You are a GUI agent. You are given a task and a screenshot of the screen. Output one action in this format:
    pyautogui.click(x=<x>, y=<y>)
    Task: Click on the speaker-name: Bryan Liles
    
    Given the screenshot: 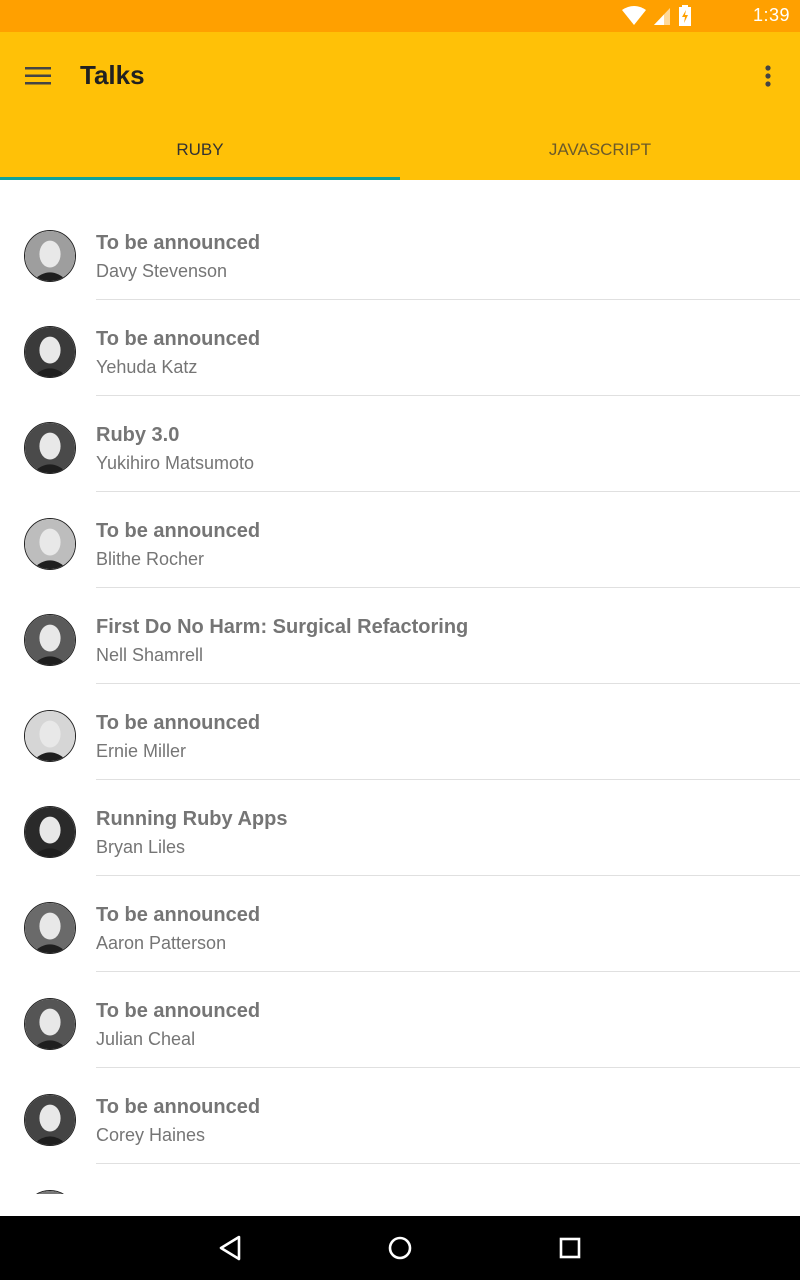 What is the action you would take?
    pyautogui.click(x=141, y=847)
    